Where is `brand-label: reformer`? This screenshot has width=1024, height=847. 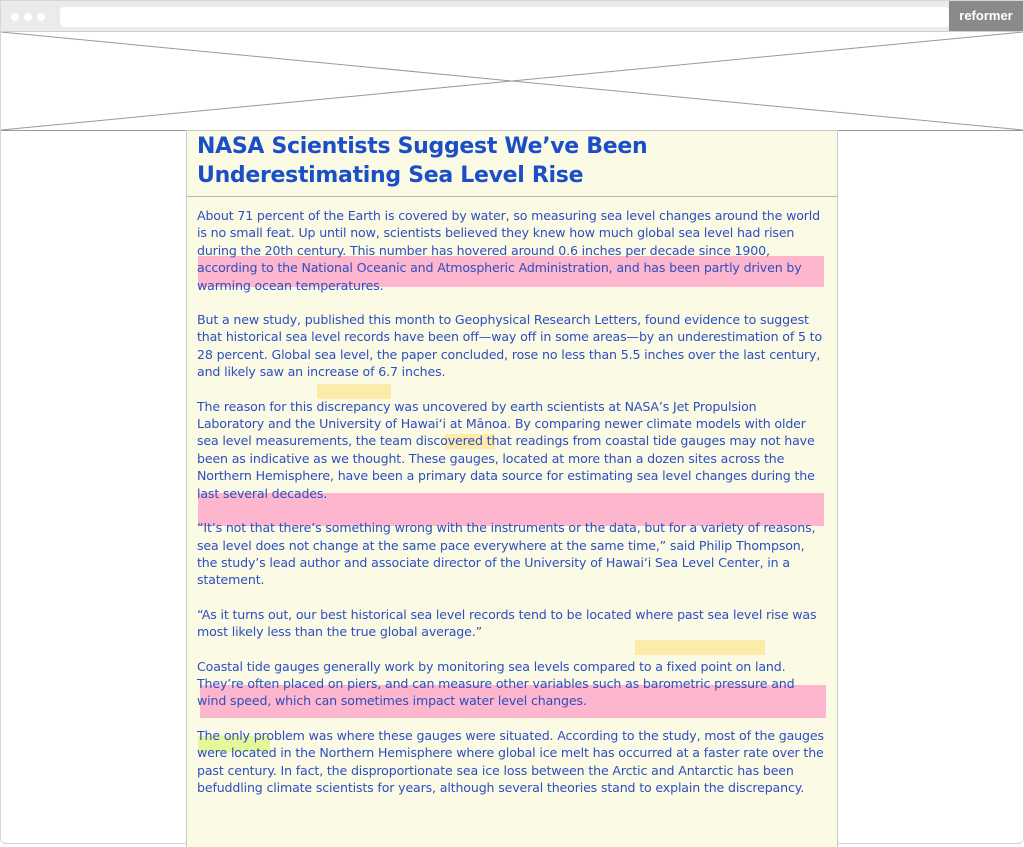
brand-label: reformer is located at coordinates (986, 16).